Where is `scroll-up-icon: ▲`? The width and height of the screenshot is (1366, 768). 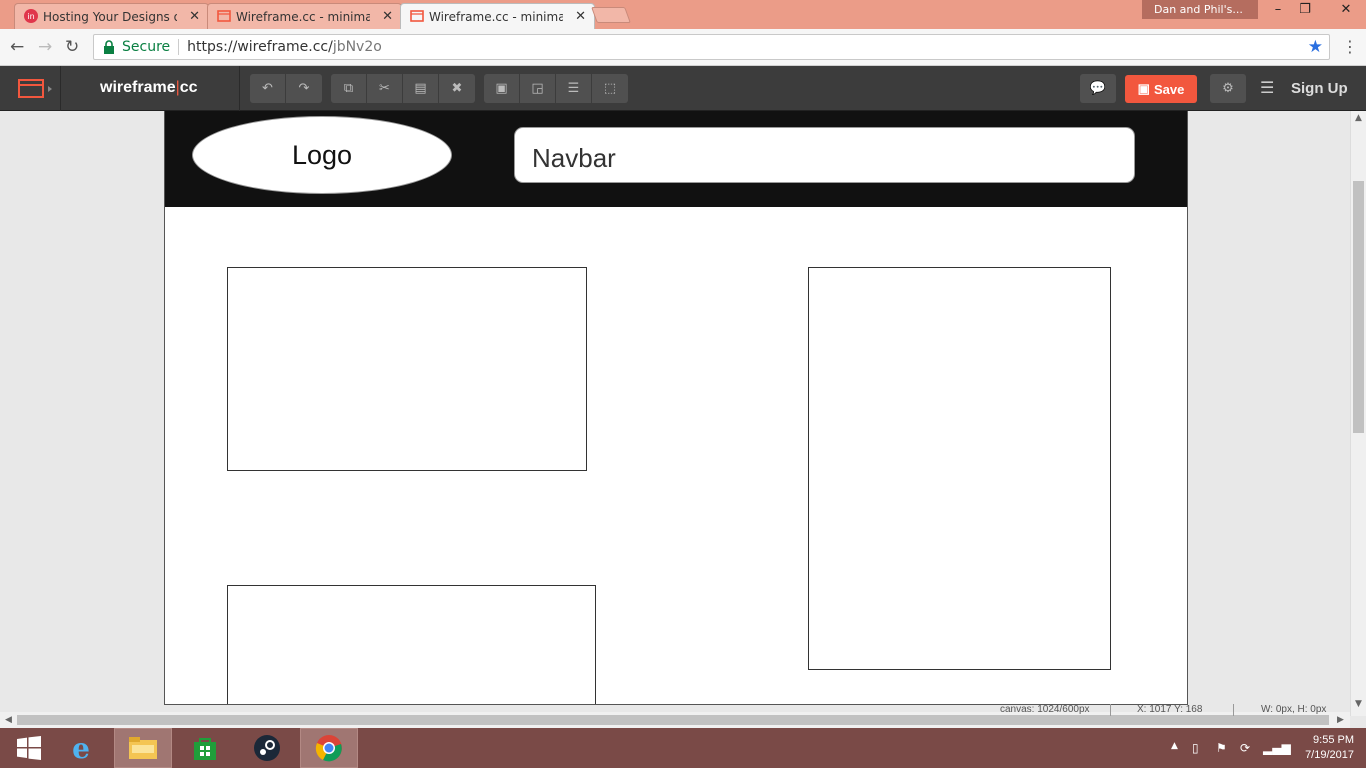 scroll-up-icon: ▲ is located at coordinates (1358, 118).